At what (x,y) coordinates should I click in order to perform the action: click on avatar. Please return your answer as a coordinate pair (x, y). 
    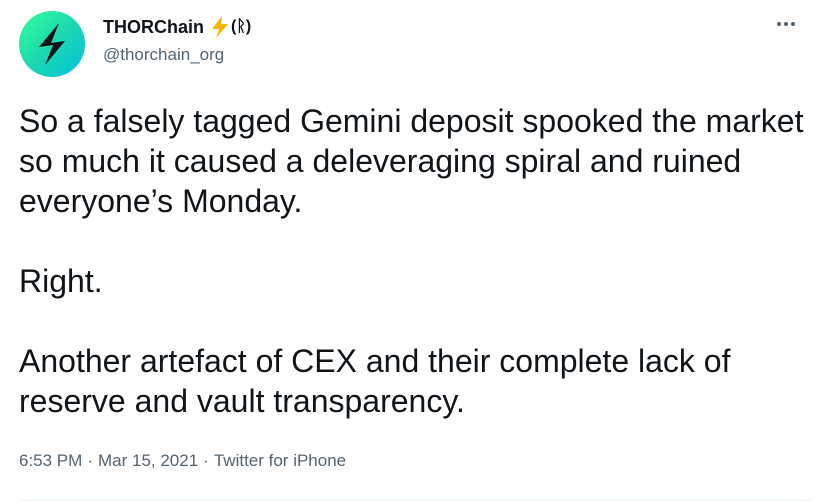
    Looking at the image, I should click on (52, 44).